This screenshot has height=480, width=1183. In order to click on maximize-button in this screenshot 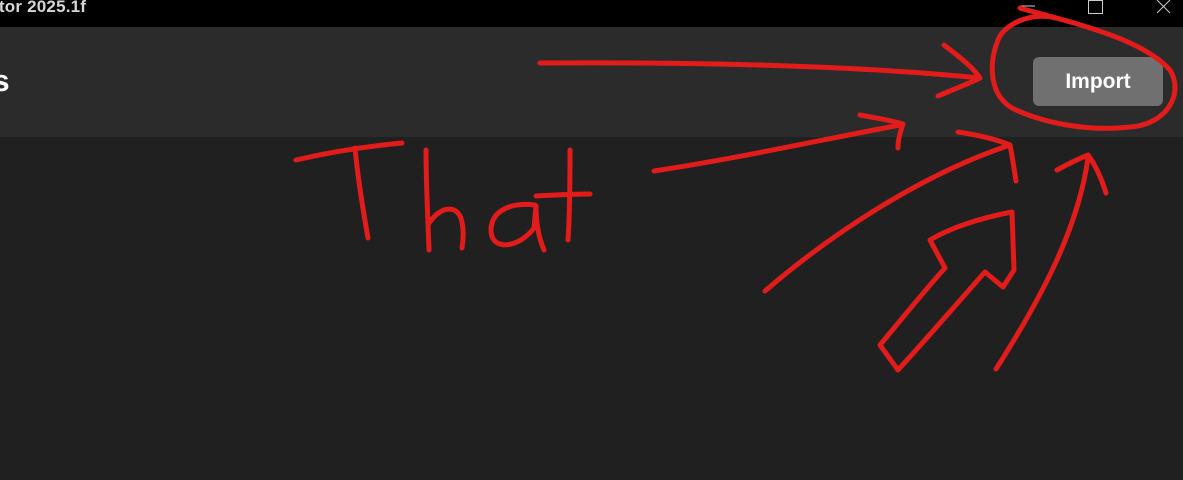, I will do `click(1095, 9)`.